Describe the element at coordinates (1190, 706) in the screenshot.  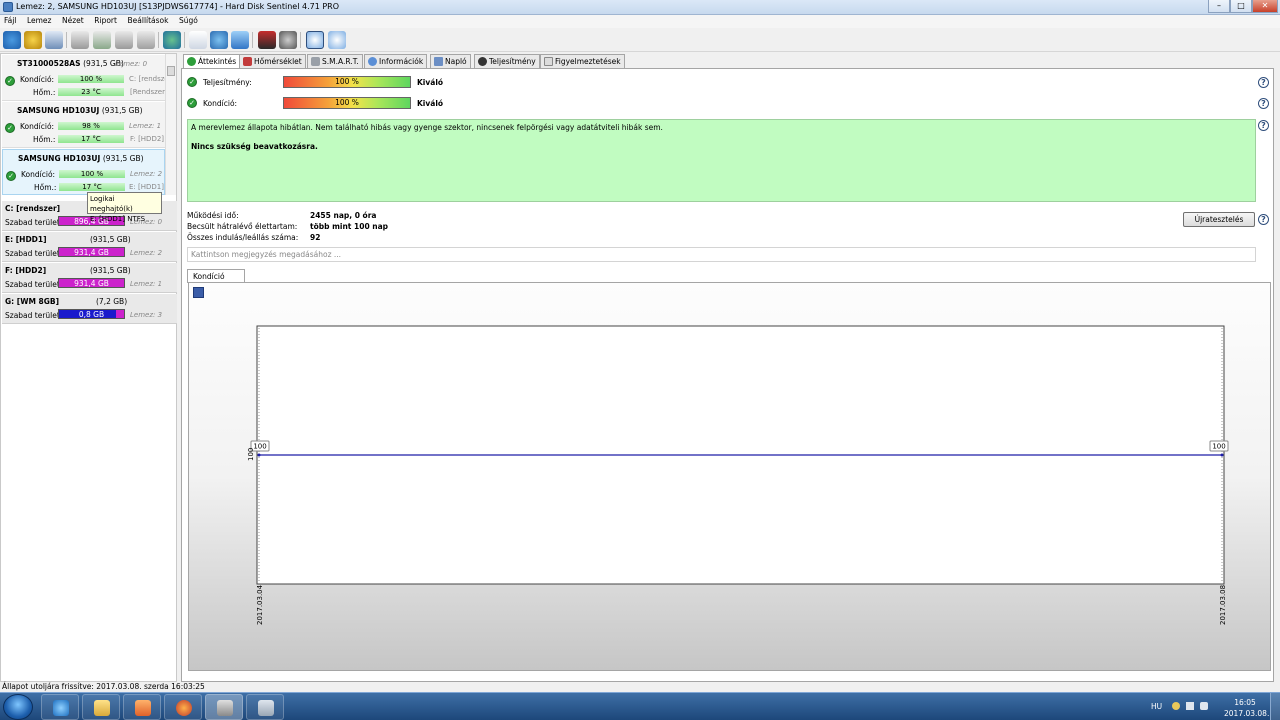
I see `network-icon` at that location.